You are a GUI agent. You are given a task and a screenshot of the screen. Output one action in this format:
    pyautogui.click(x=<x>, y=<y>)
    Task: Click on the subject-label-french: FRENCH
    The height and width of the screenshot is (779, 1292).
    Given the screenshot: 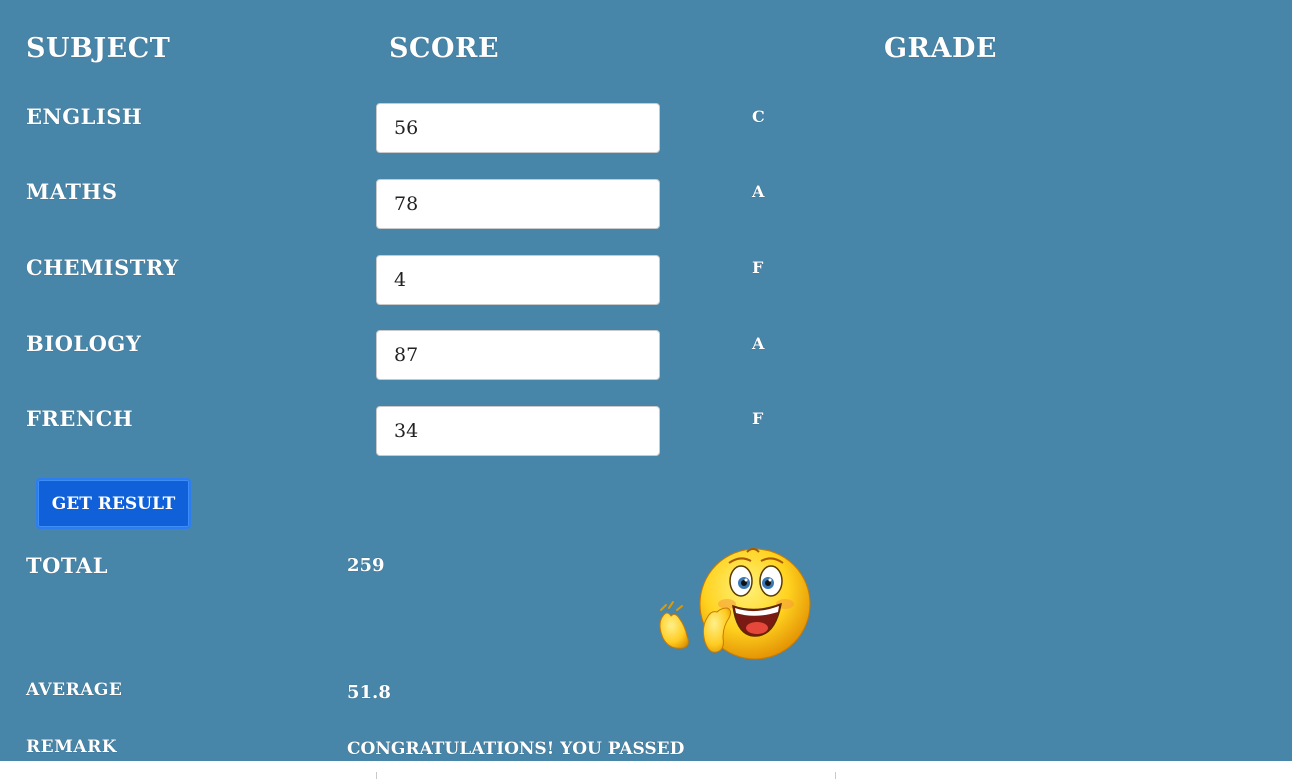 What is the action you would take?
    pyautogui.click(x=80, y=418)
    